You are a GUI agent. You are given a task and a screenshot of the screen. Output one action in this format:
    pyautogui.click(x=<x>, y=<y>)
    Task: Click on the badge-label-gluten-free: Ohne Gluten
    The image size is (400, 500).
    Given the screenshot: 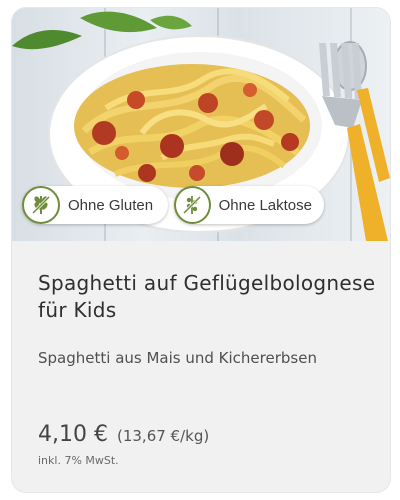 What is the action you would take?
    pyautogui.click(x=111, y=205)
    